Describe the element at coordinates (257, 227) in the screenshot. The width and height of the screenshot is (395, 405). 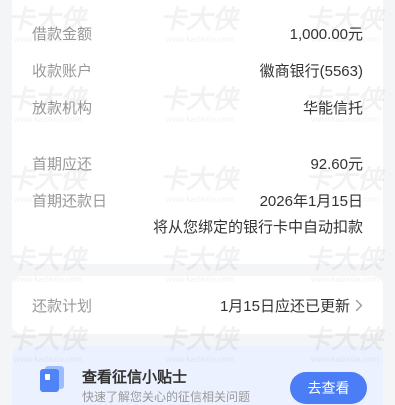
I see `auto-debit-note: 将从您绑定的银行卡中自动扣款` at that location.